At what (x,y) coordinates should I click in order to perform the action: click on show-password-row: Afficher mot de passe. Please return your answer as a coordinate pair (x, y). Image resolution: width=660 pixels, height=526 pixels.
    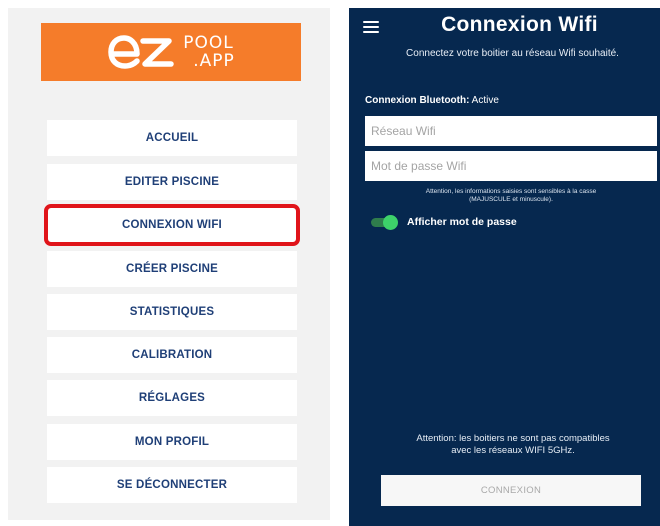
    Looking at the image, I should click on (444, 222).